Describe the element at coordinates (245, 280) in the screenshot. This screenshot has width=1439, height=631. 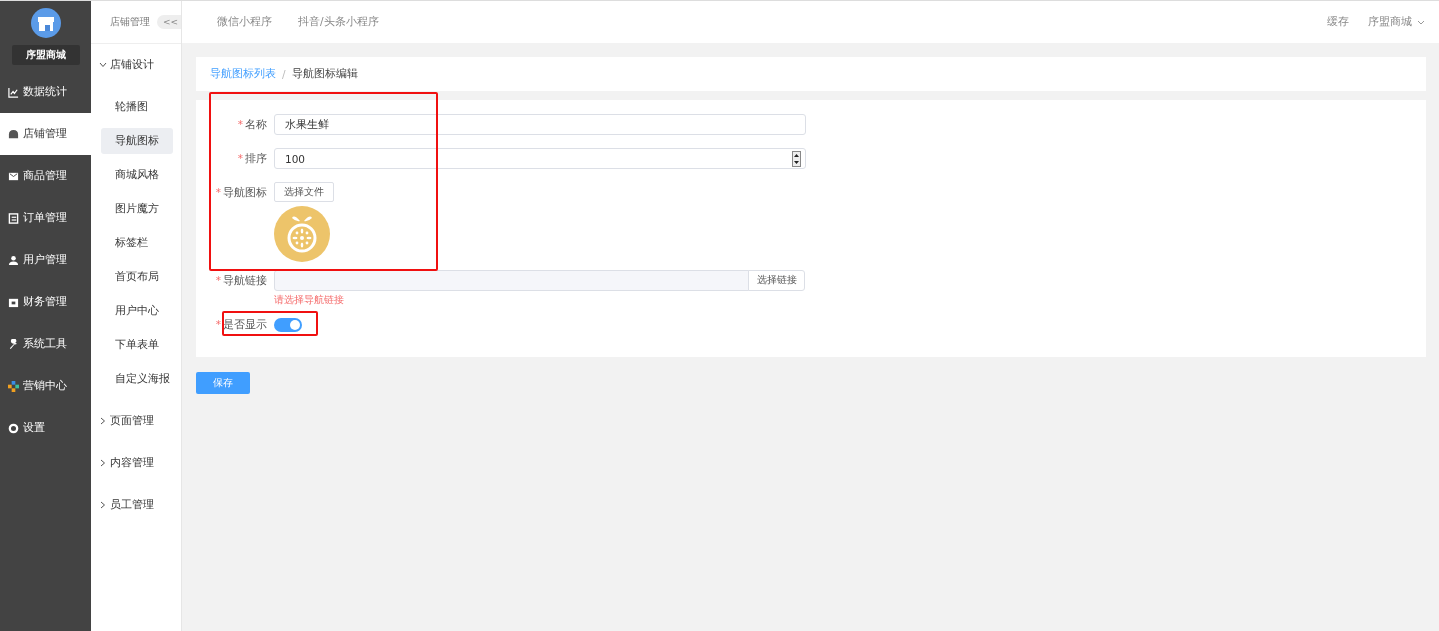
I see `field-label: 导航链接` at that location.